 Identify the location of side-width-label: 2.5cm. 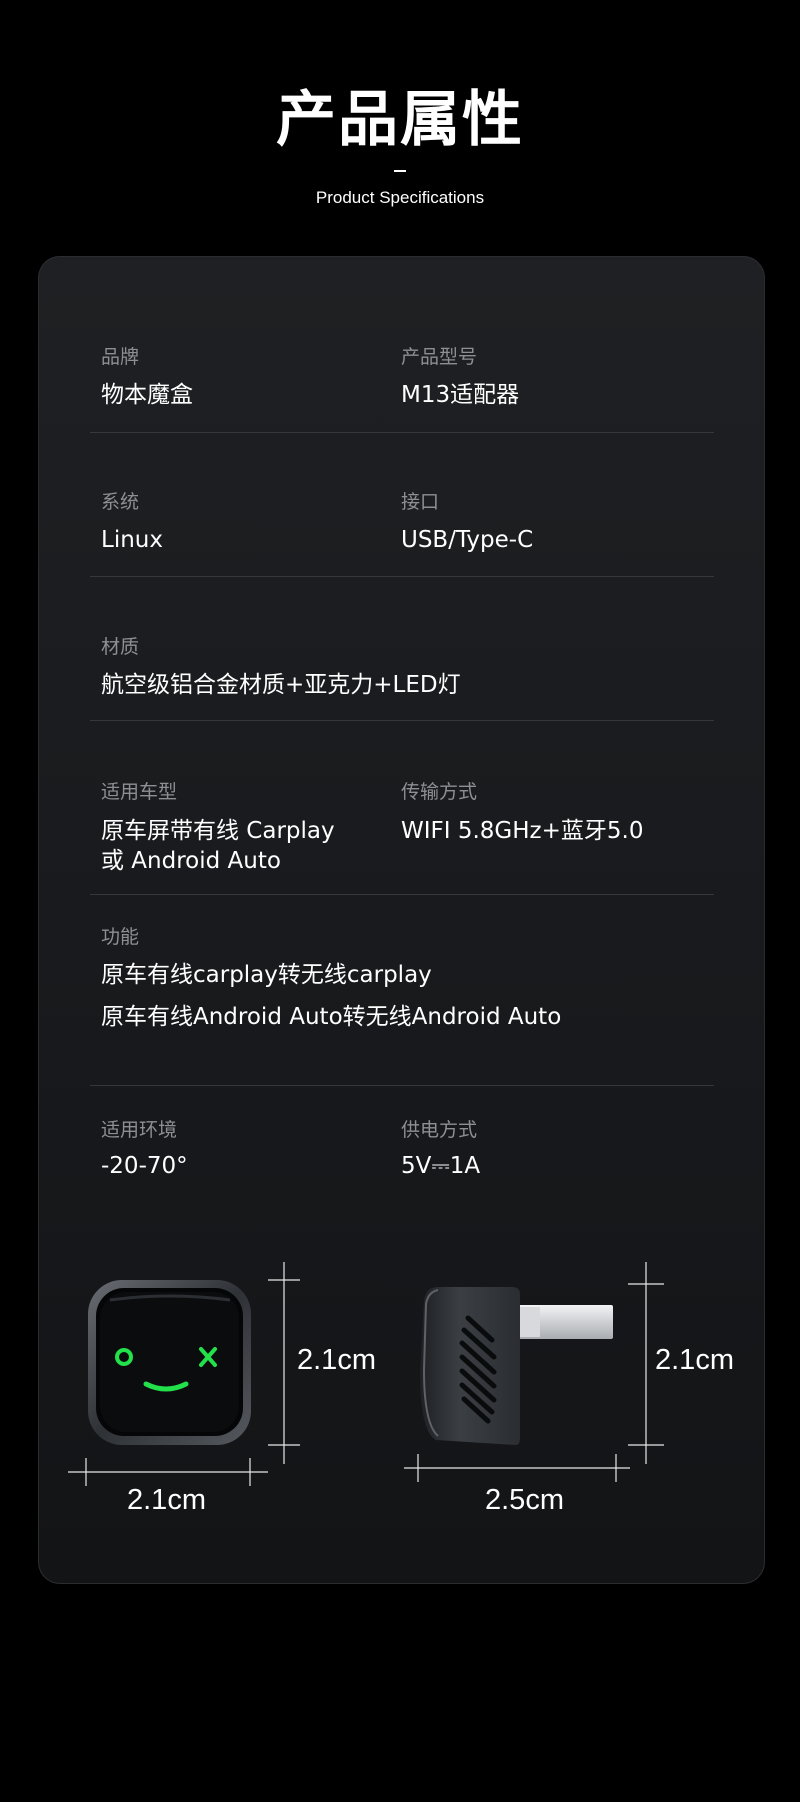
(524, 1500).